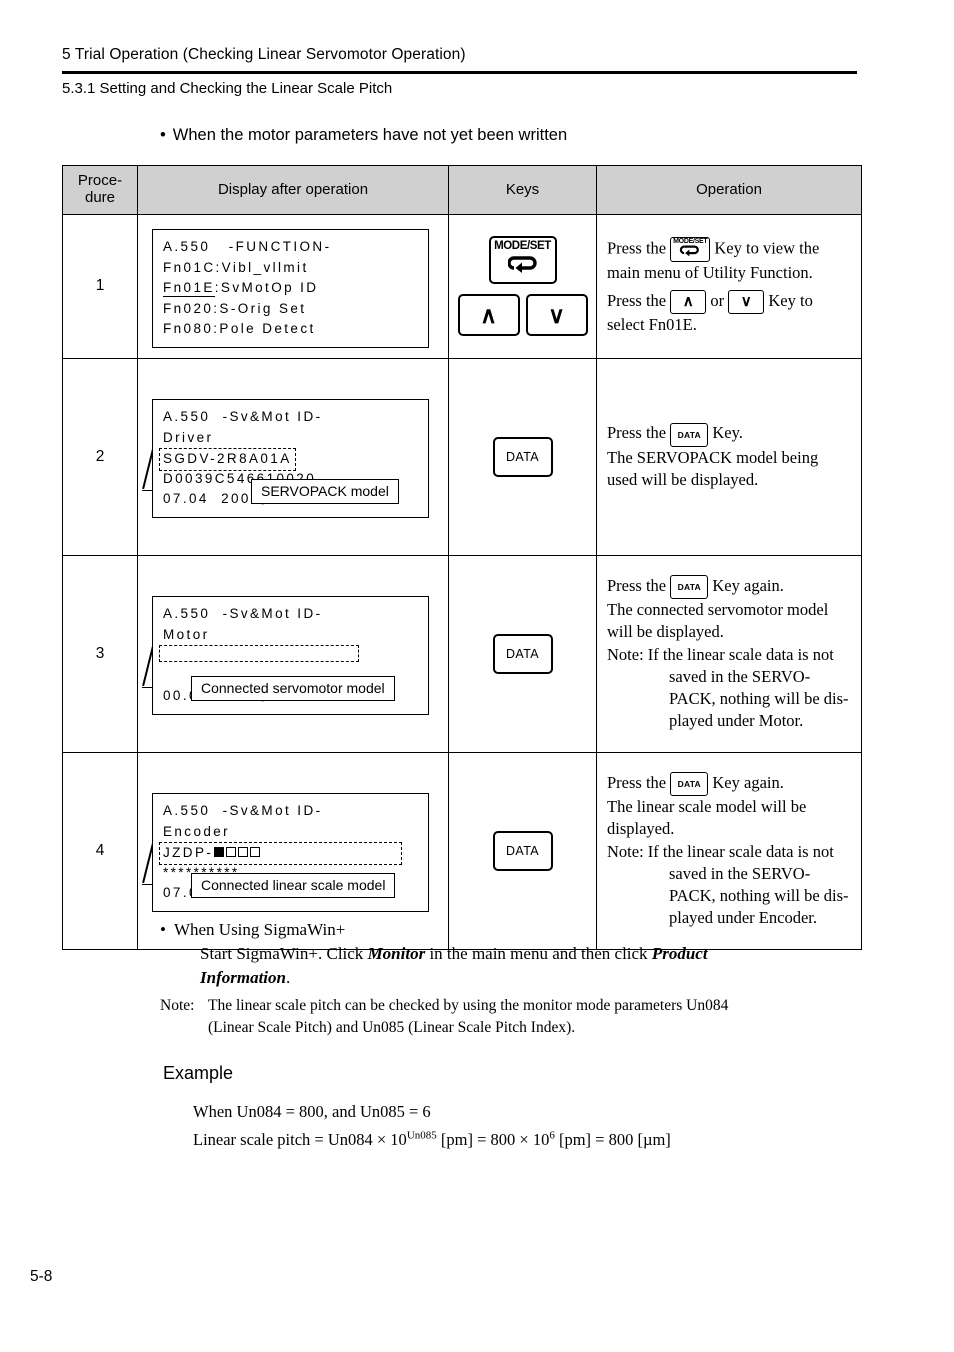 The image size is (954, 1352). I want to click on up-key: ∧, so click(488, 315).